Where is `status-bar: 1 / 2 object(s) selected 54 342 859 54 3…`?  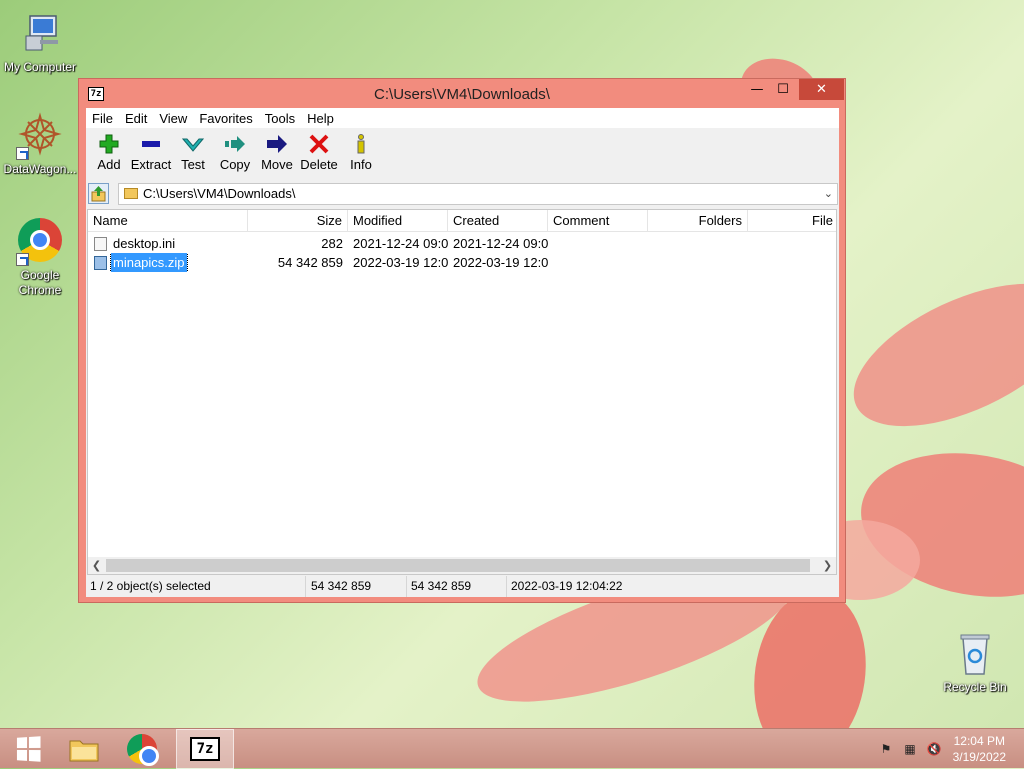 status-bar: 1 / 2 object(s) selected 54 342 859 54 3… is located at coordinates (462, 586).